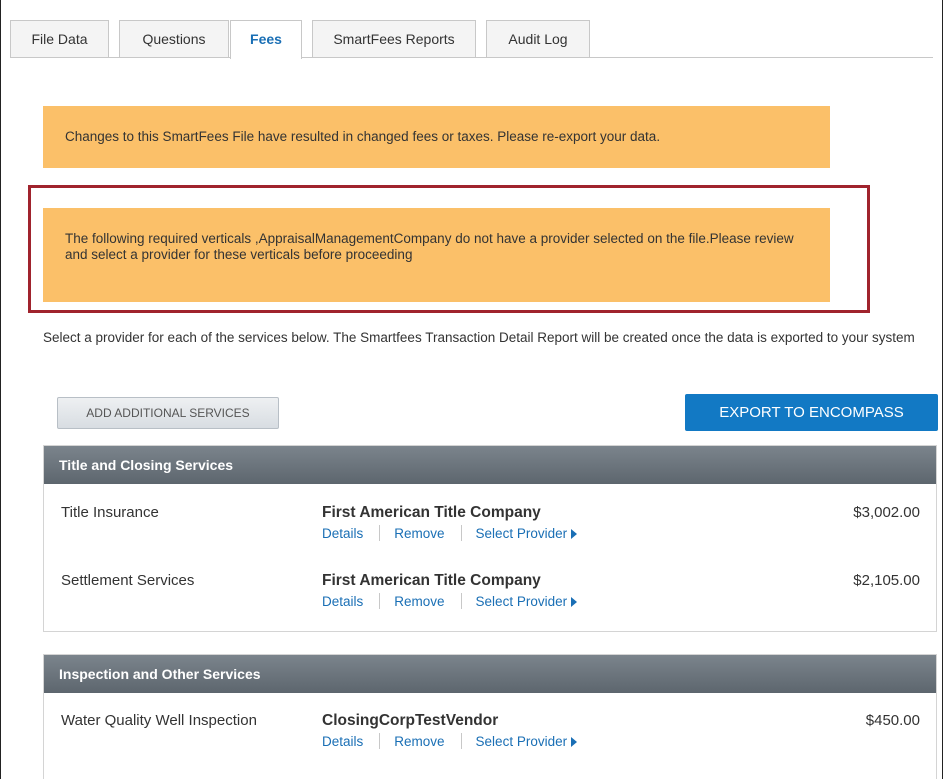 The image size is (943, 779). I want to click on section-header: Title and Closing Services, so click(490, 465).